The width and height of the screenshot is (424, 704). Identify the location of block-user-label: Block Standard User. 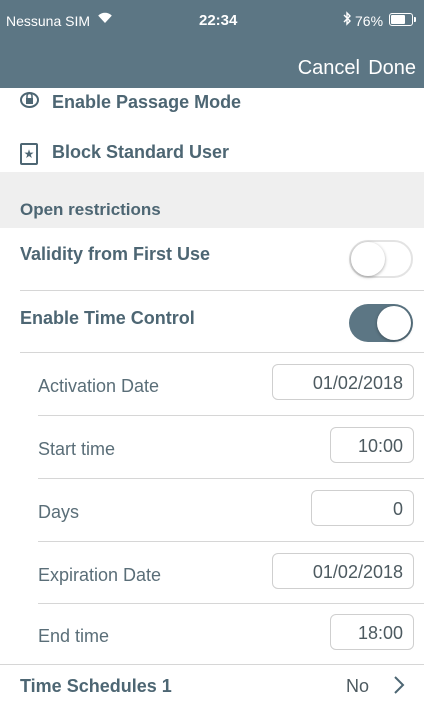
(141, 152).